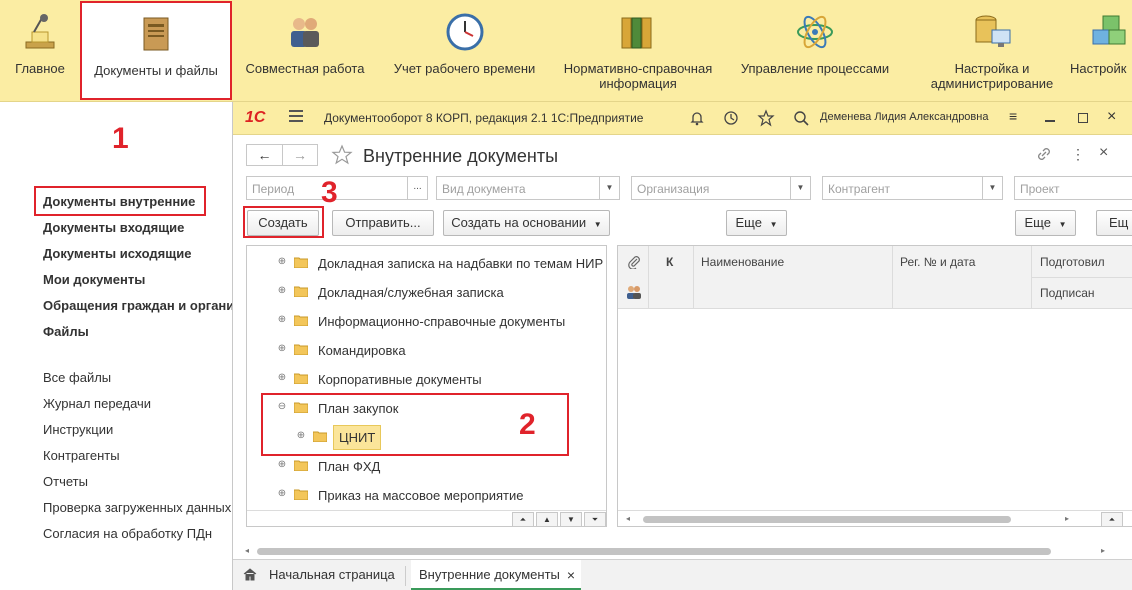 The height and width of the screenshot is (590, 1132). What do you see at coordinates (697, 118) in the screenshot?
I see `bell-icon` at bounding box center [697, 118].